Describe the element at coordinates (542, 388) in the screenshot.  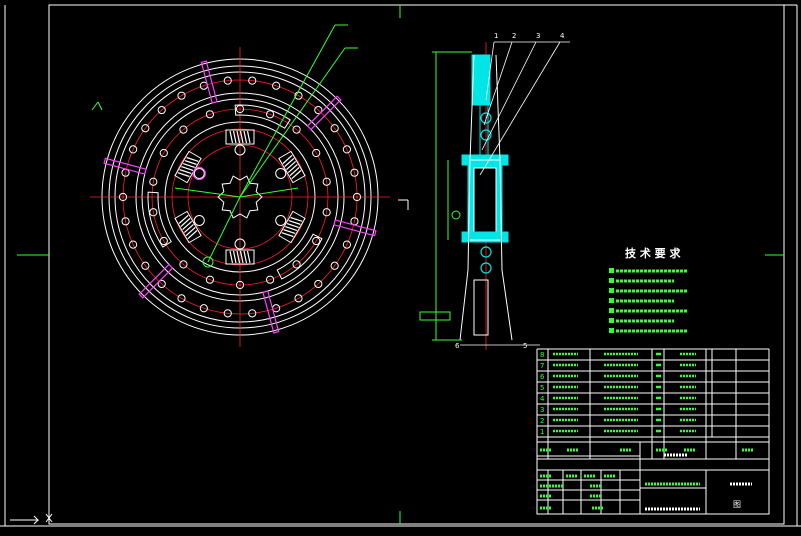
I see `part-row-number: 5` at that location.